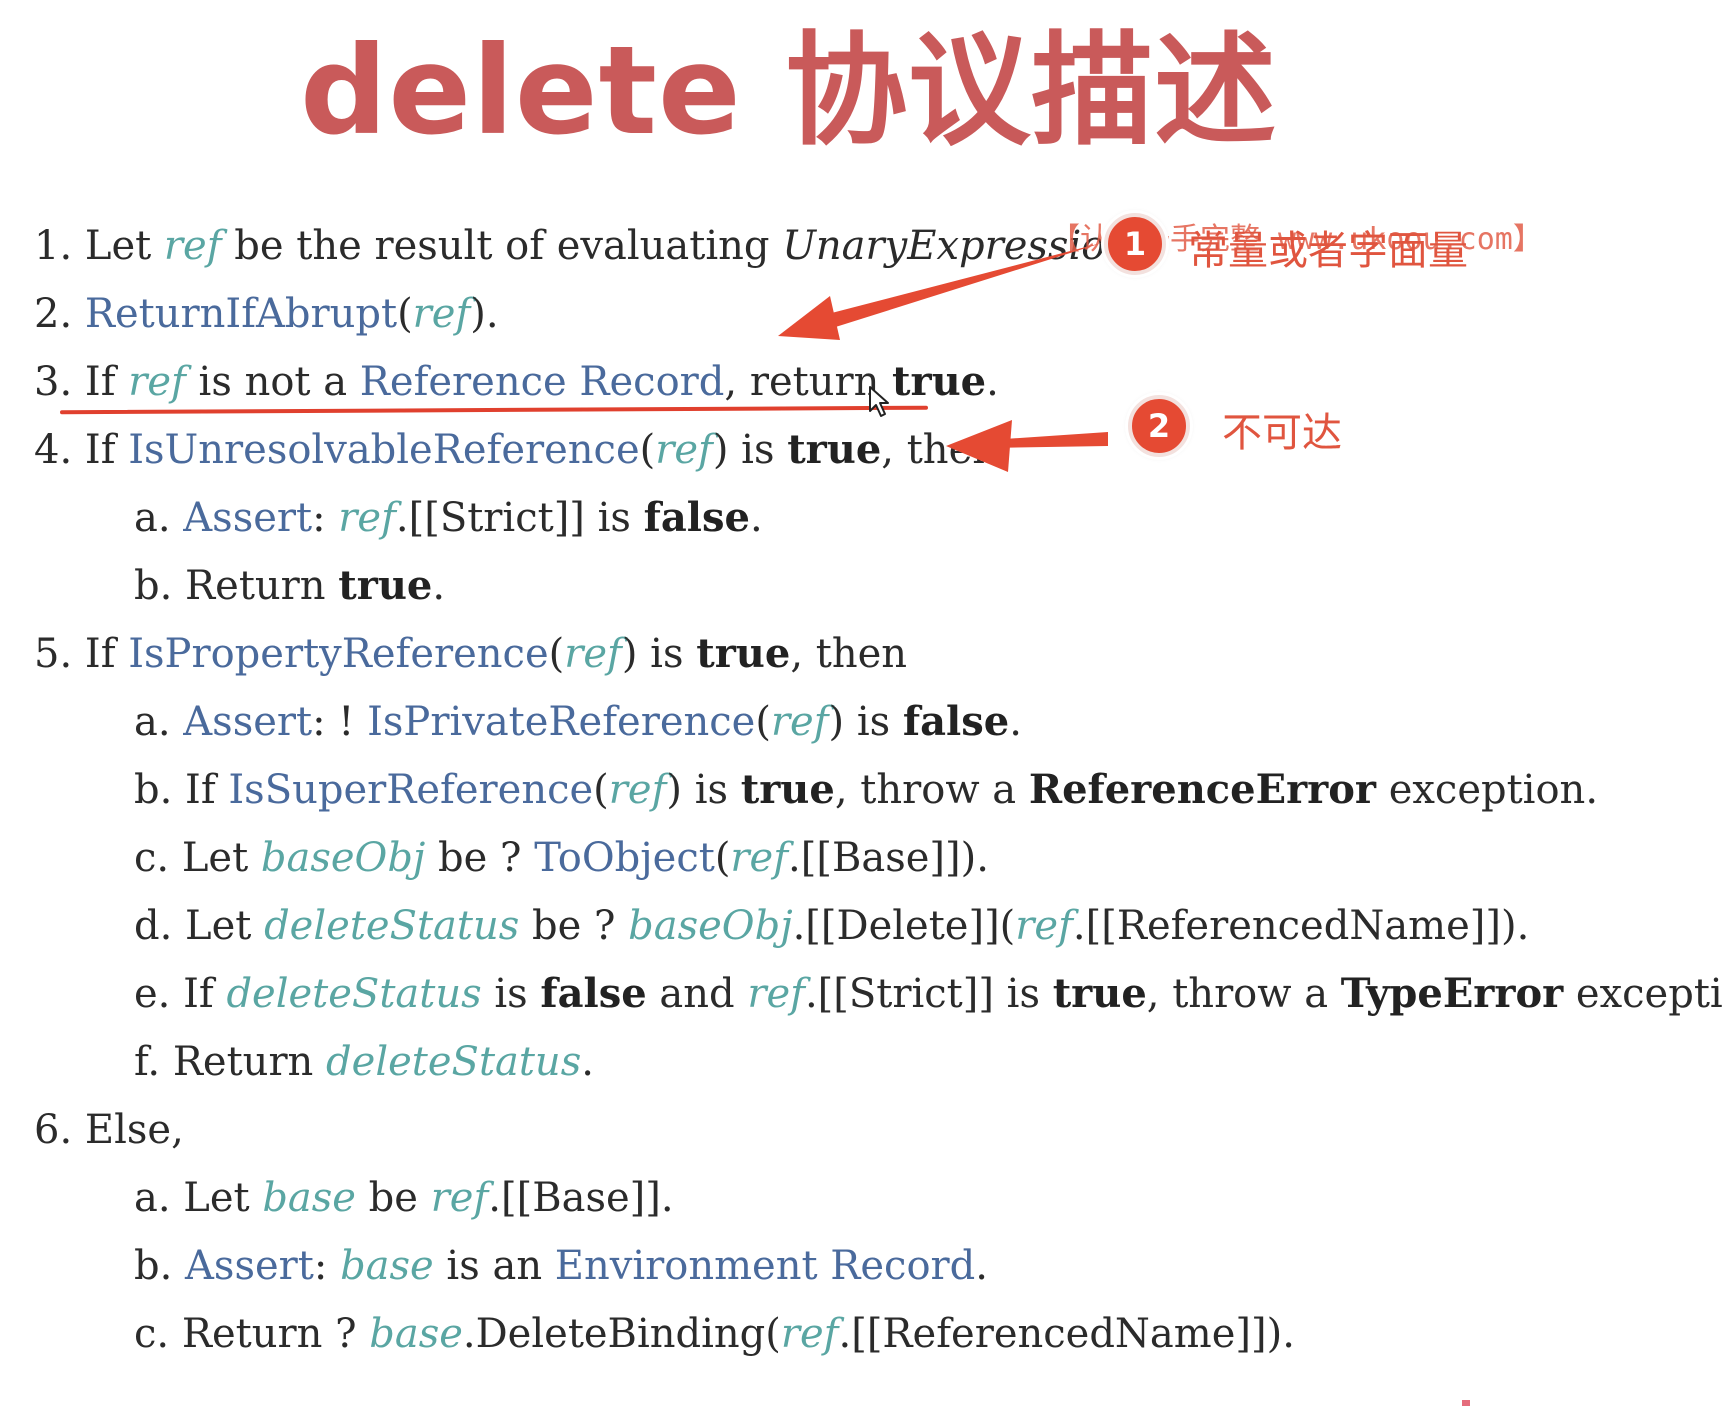  Describe the element at coordinates (1135, 244) in the screenshot. I see `annotation-badge-1: 1` at that location.